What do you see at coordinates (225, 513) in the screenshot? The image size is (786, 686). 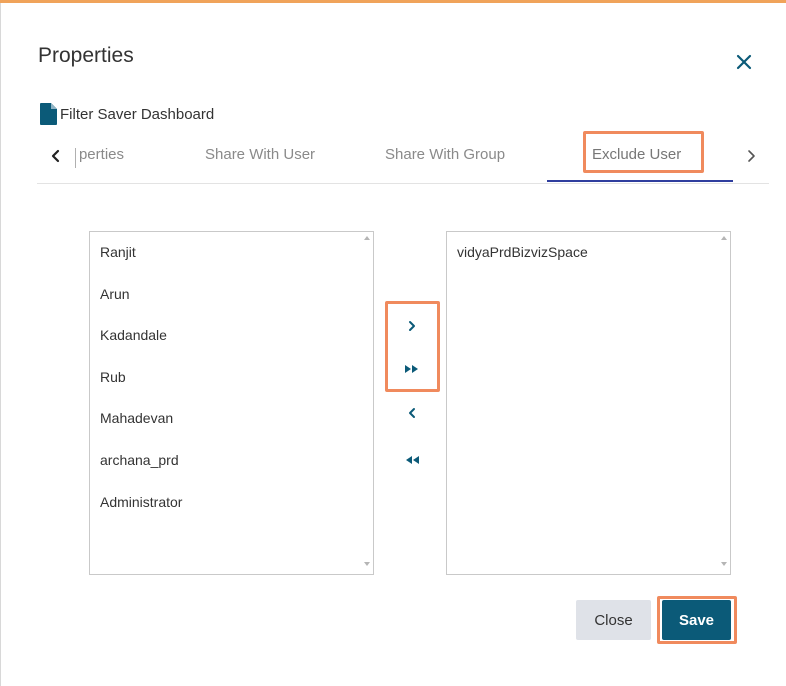 I see `list-item: Administrator` at bounding box center [225, 513].